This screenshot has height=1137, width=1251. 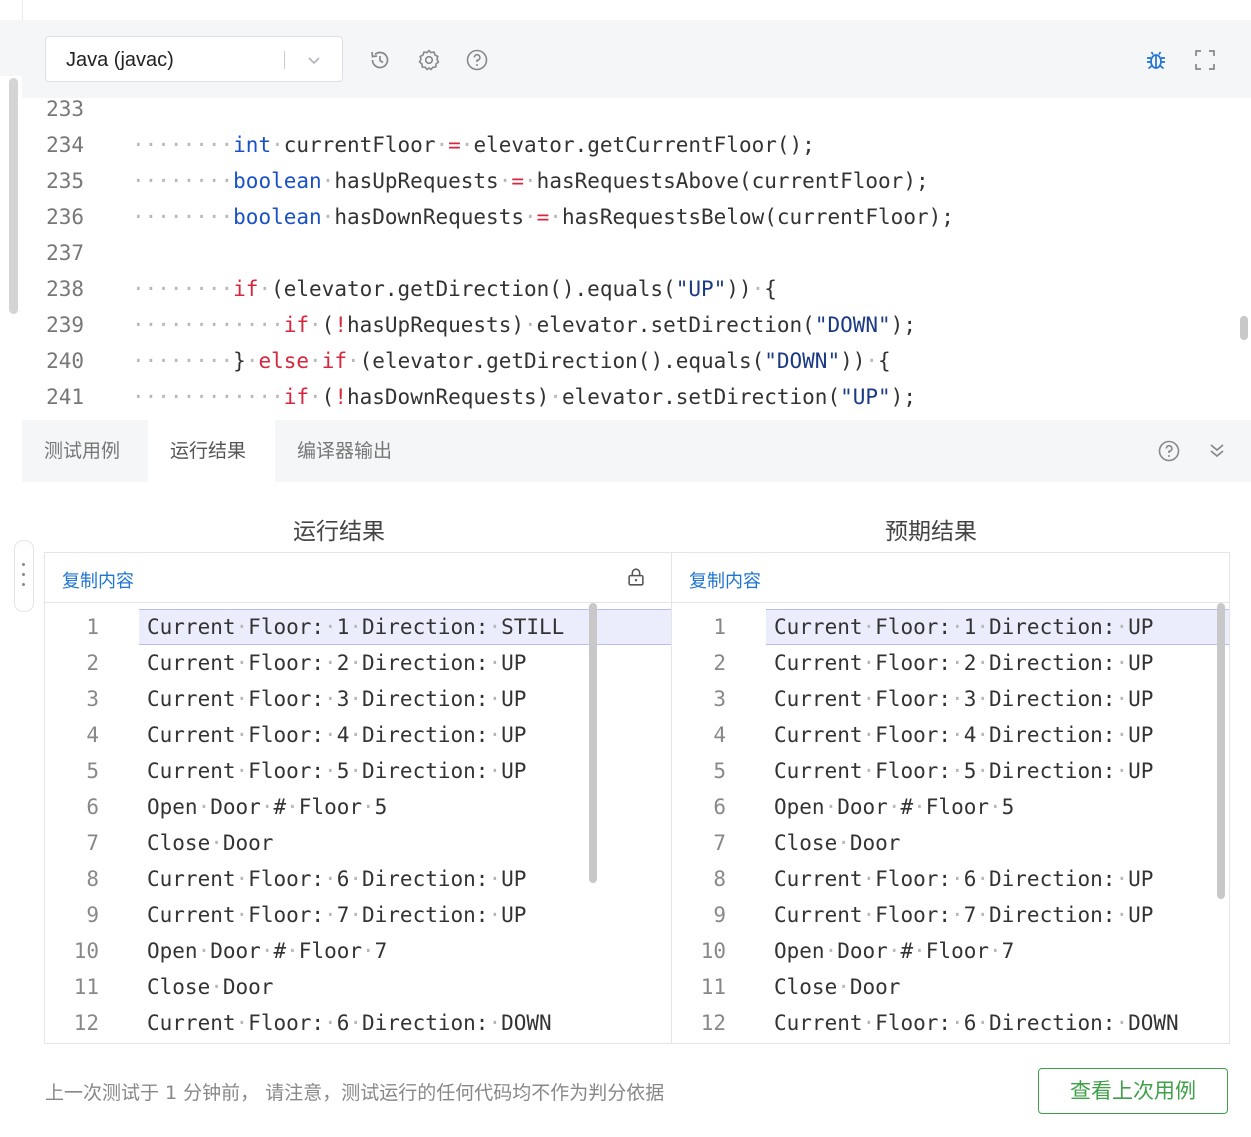 I want to click on tab-run-results: 运行结果, so click(x=211, y=451).